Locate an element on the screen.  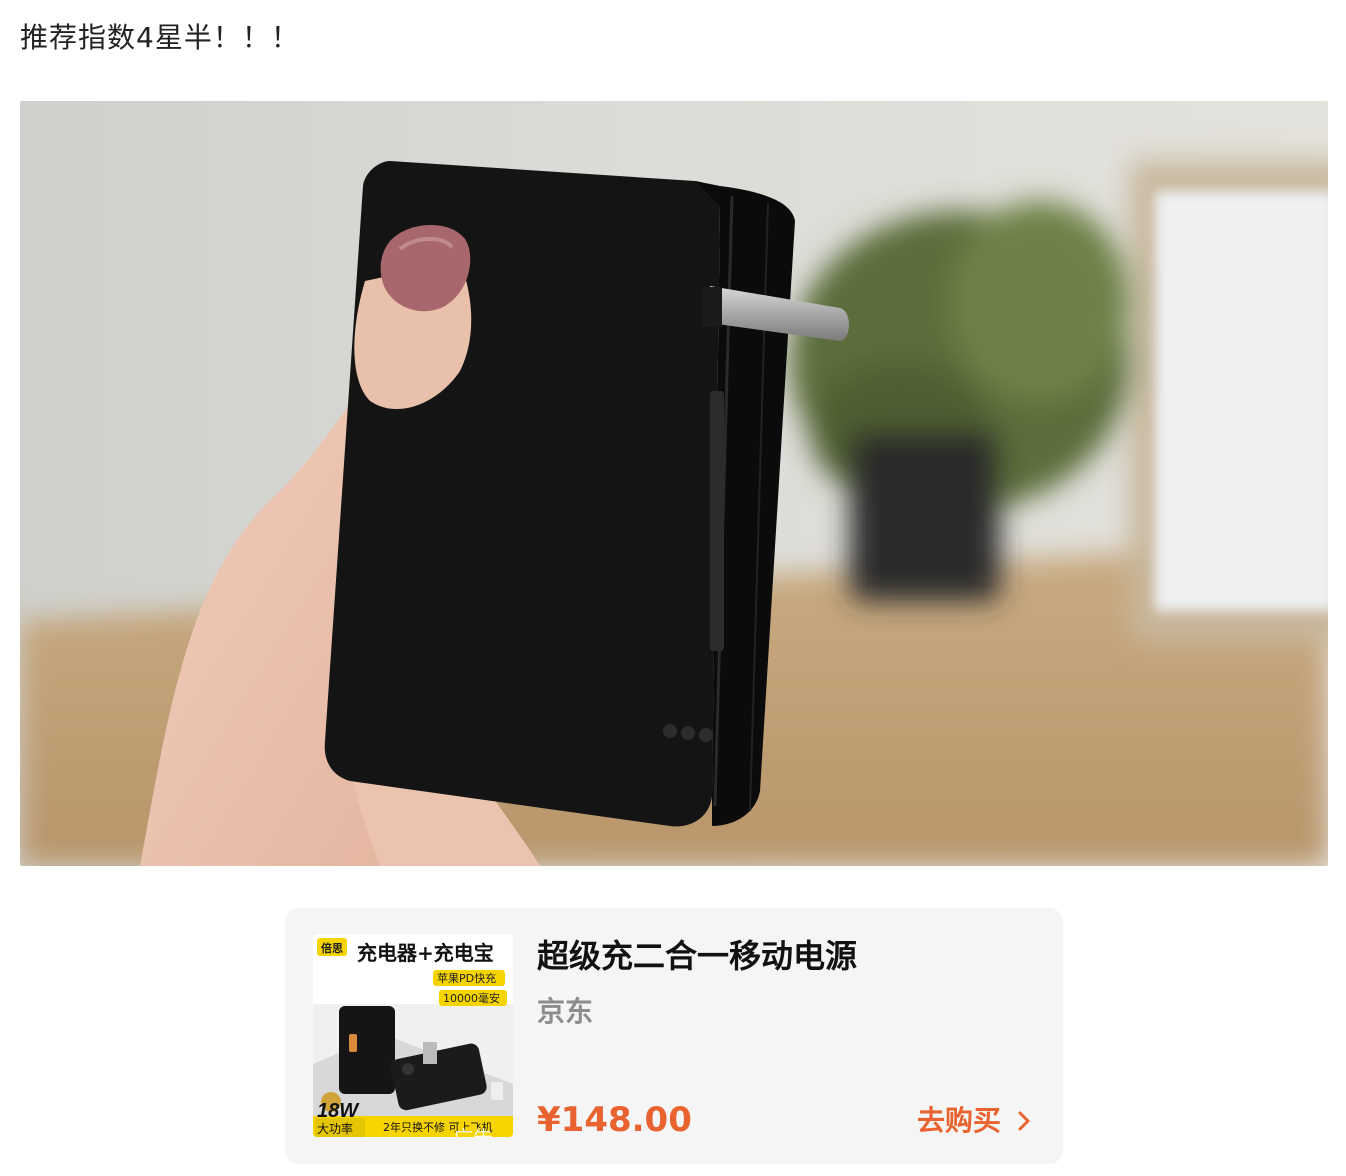
thumb-banner-text: 充电器+充电宝 is located at coordinates (425, 953).